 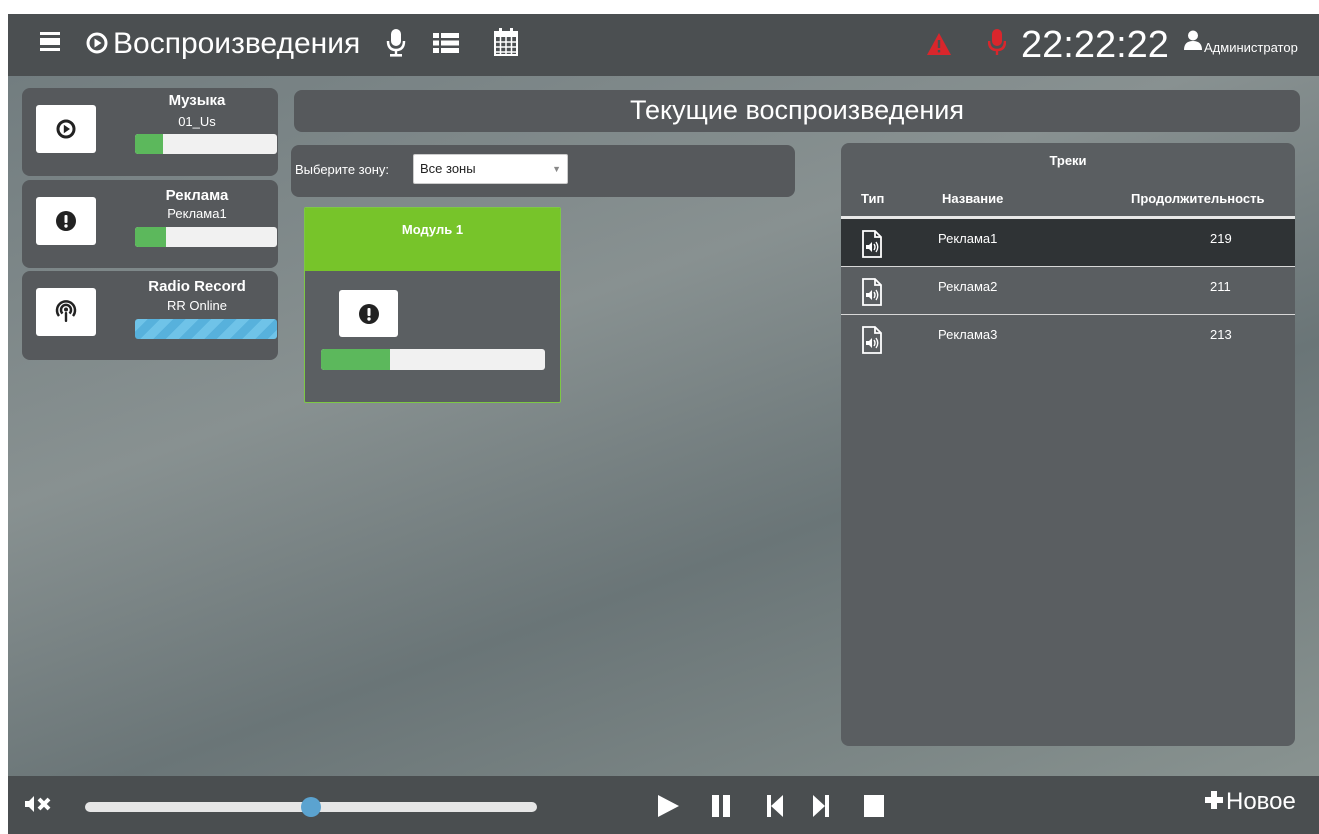 What do you see at coordinates (556, 169) in the screenshot?
I see `chevron-down-icon: ▼` at bounding box center [556, 169].